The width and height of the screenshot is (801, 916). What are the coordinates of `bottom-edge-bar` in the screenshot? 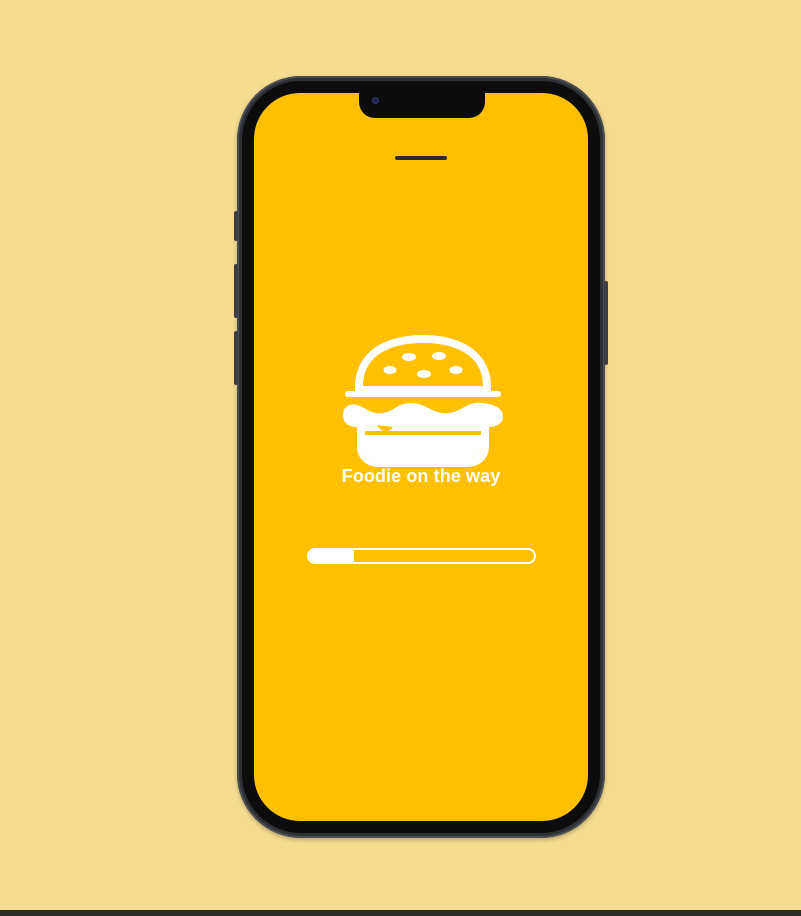 It's located at (400, 913).